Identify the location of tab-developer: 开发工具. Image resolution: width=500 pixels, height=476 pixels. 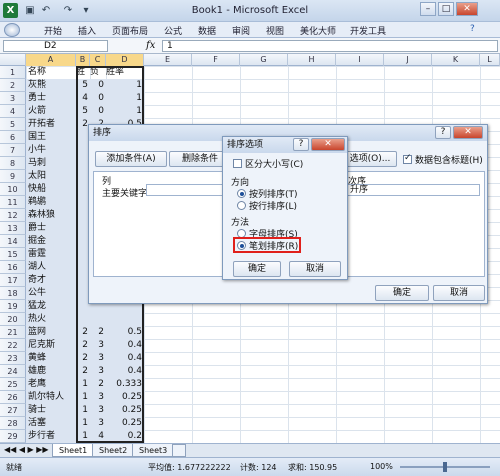
(368, 30).